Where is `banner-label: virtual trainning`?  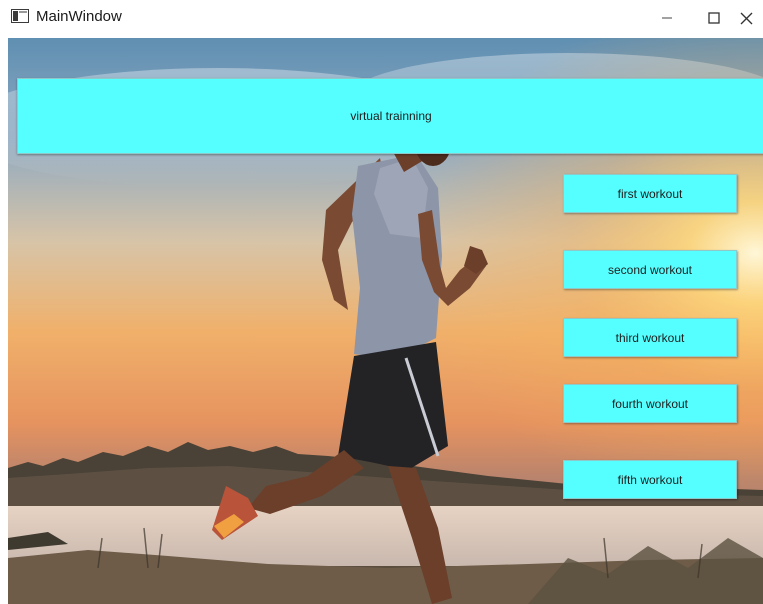
banner-label: virtual trainning is located at coordinates (391, 116).